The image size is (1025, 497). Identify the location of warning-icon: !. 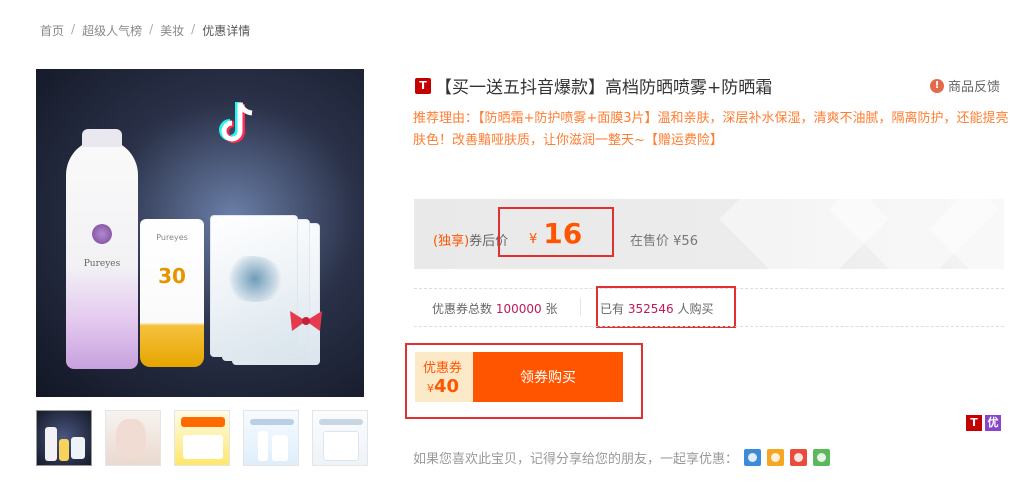
(937, 85).